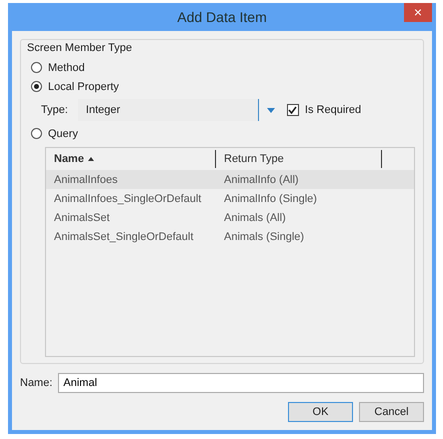  Describe the element at coordinates (333, 110) in the screenshot. I see `checkbox-label: Is Required` at that location.